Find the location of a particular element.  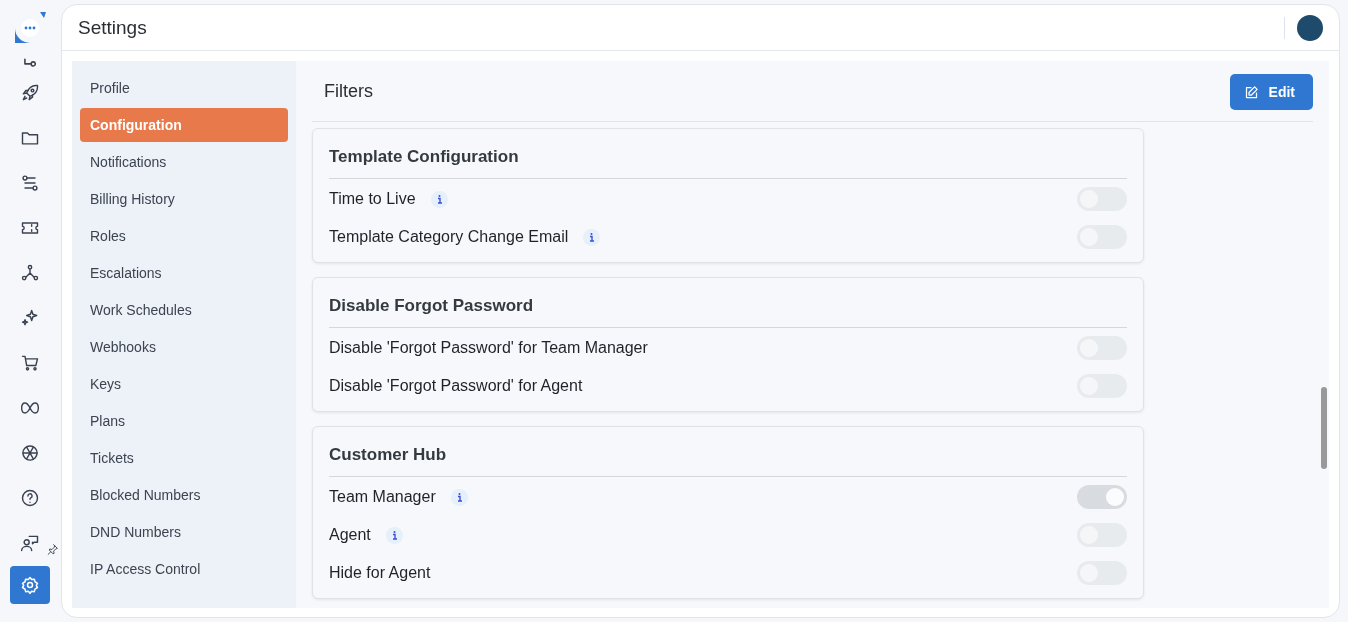

card-title: Disable Forgot Password is located at coordinates (728, 303).